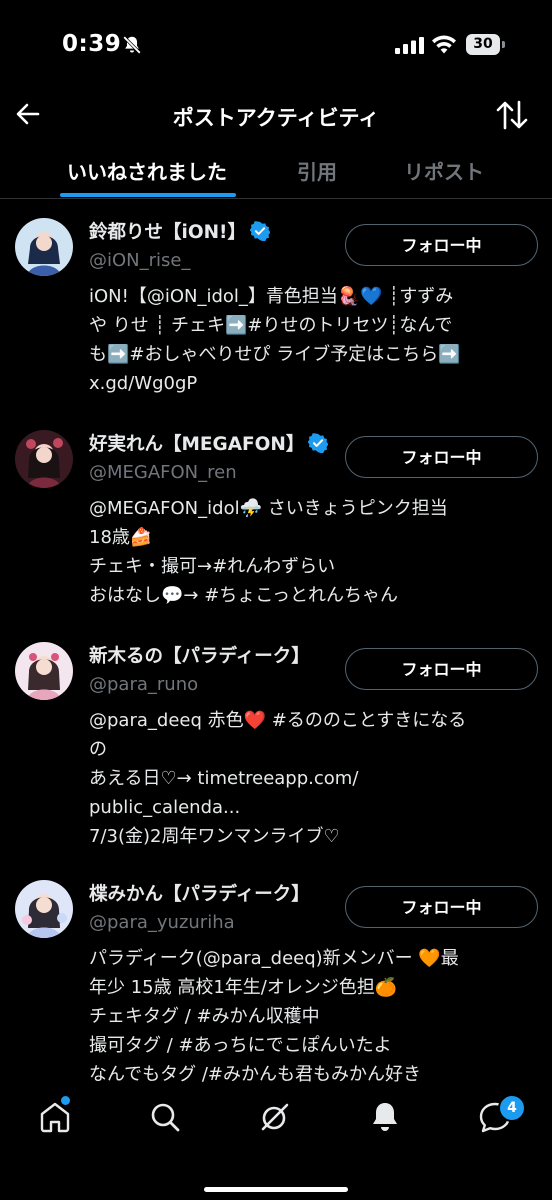  I want to click on wifi-icon, so click(444, 44).